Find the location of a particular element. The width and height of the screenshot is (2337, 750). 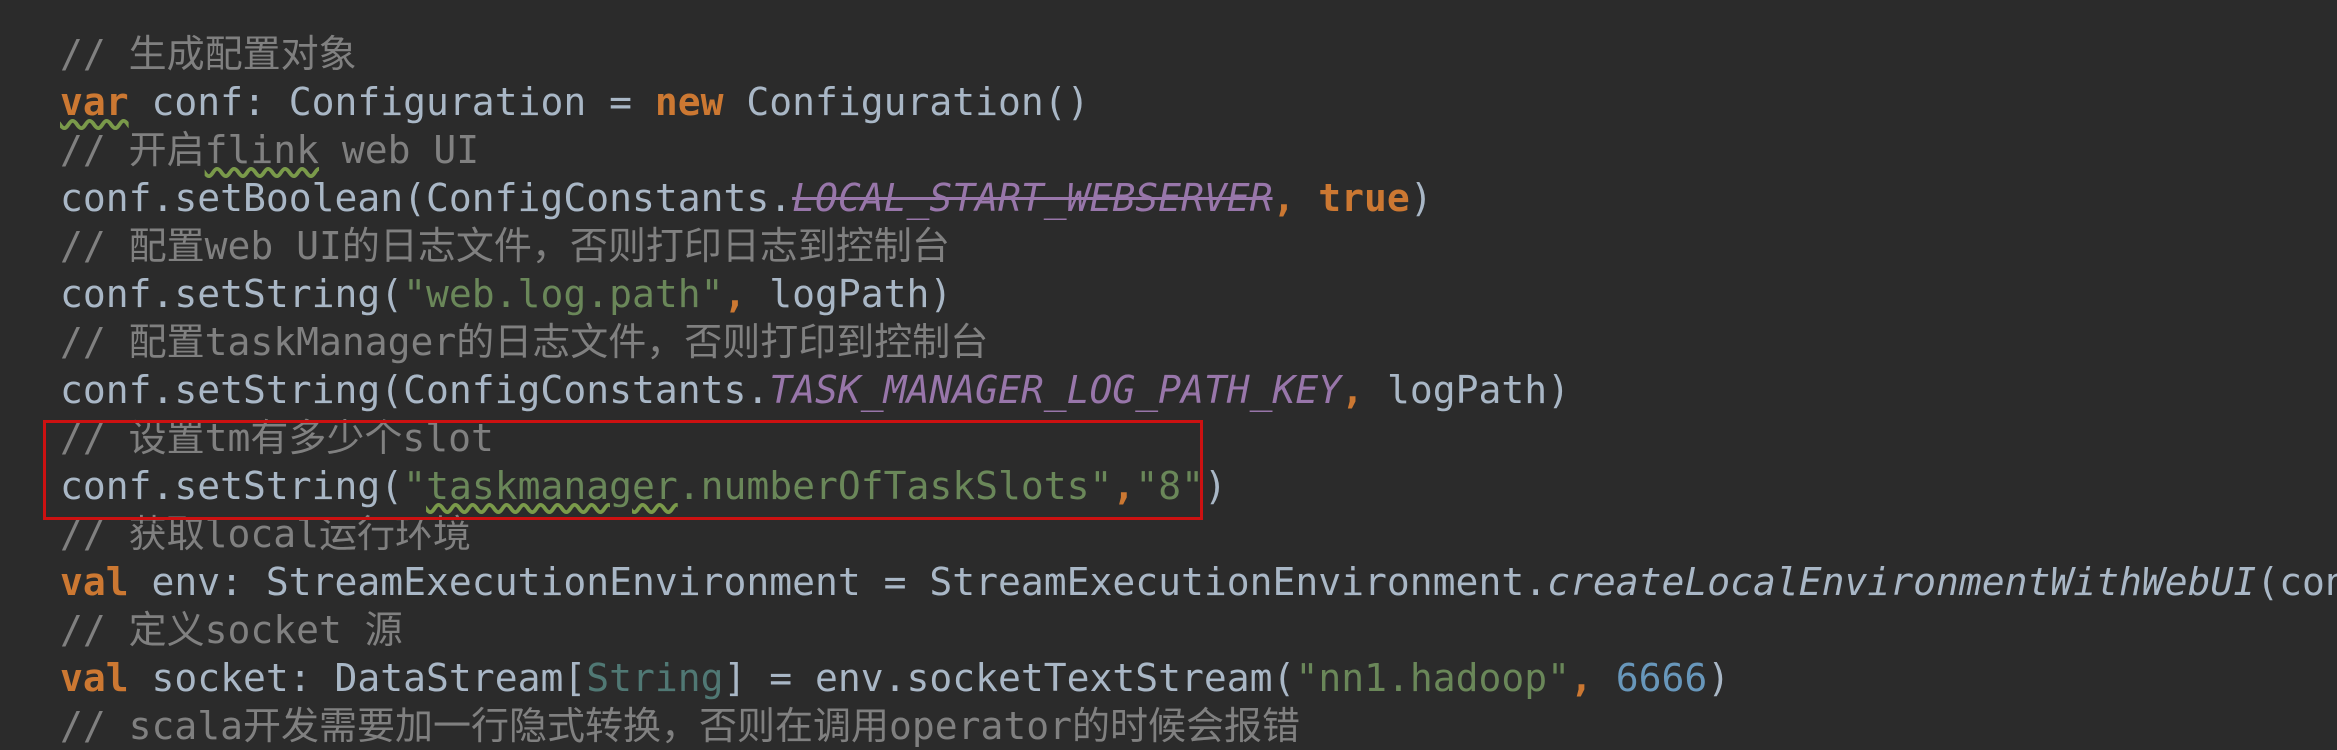

string-literal: " is located at coordinates (415, 486).